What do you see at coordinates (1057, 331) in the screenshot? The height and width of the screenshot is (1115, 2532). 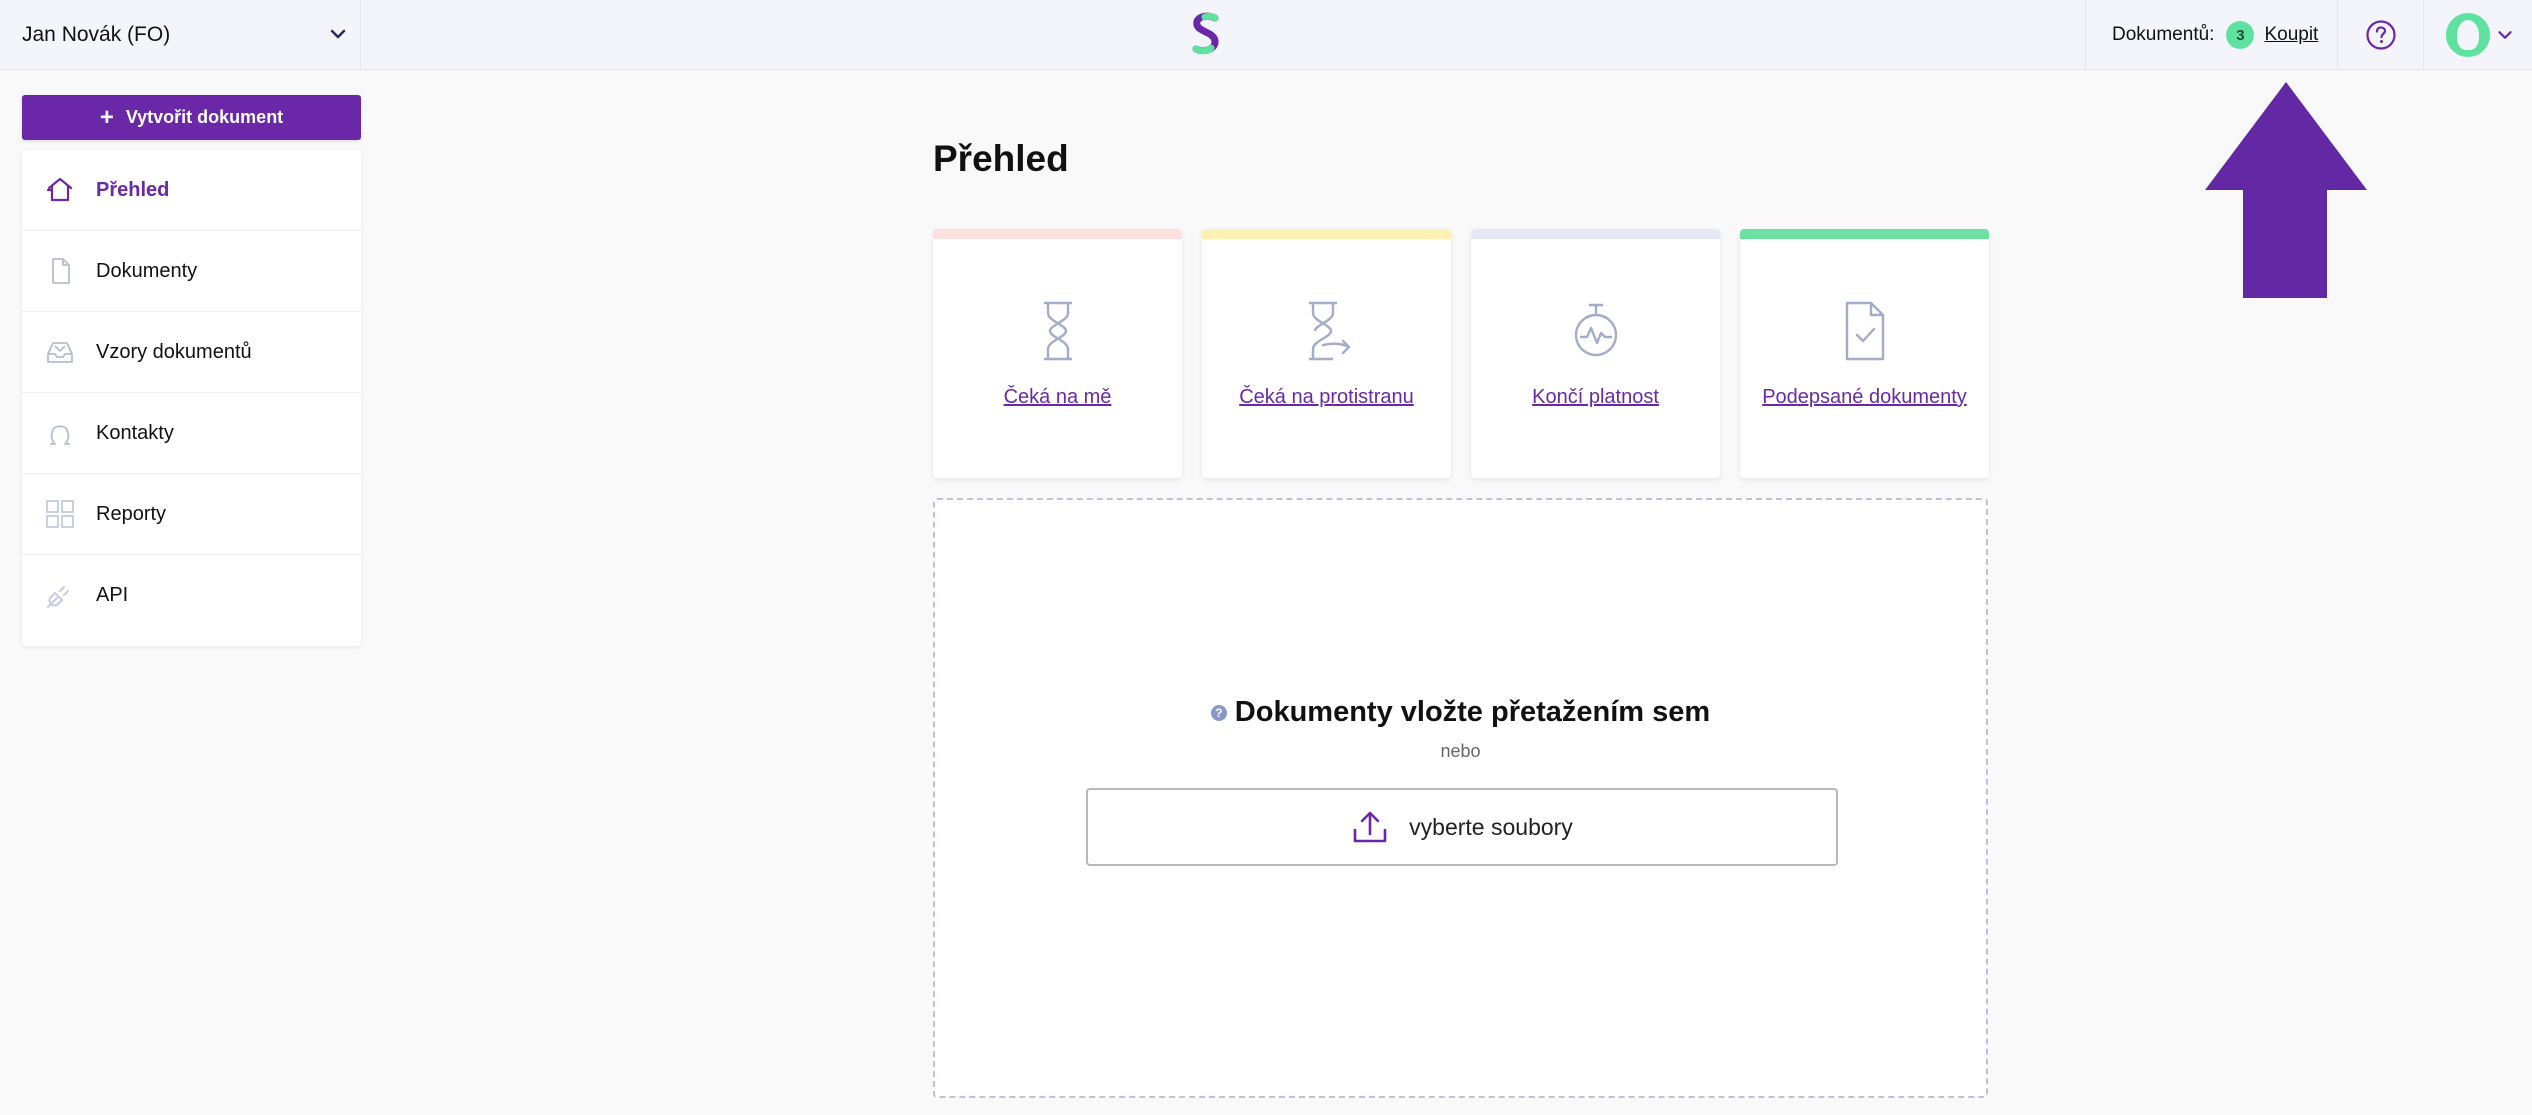 I see `hourglass-icon` at bounding box center [1057, 331].